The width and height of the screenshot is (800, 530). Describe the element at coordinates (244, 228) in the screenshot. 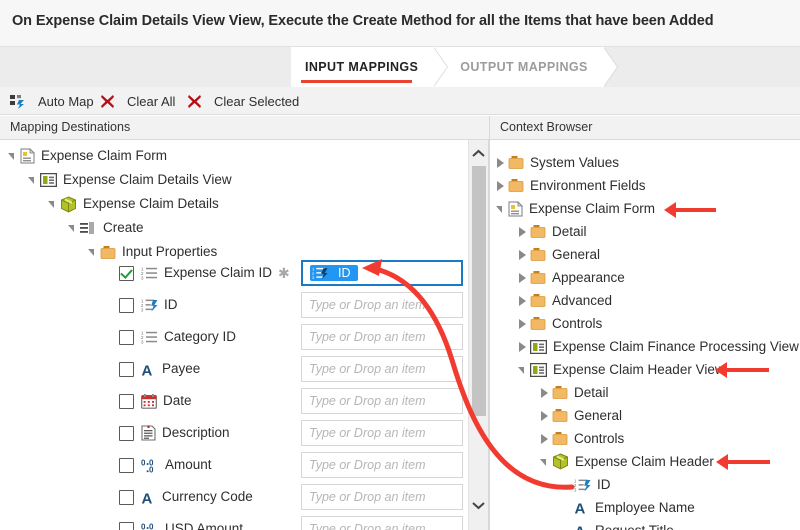

I see `tree-node: Create` at that location.